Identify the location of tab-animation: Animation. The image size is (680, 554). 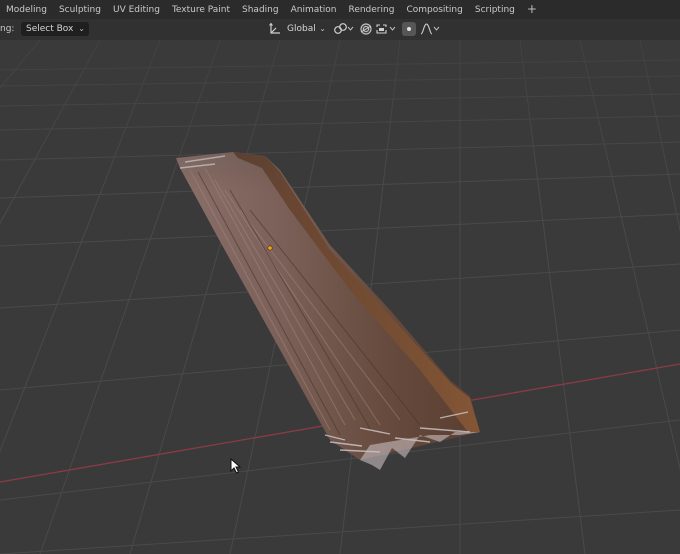
(314, 9).